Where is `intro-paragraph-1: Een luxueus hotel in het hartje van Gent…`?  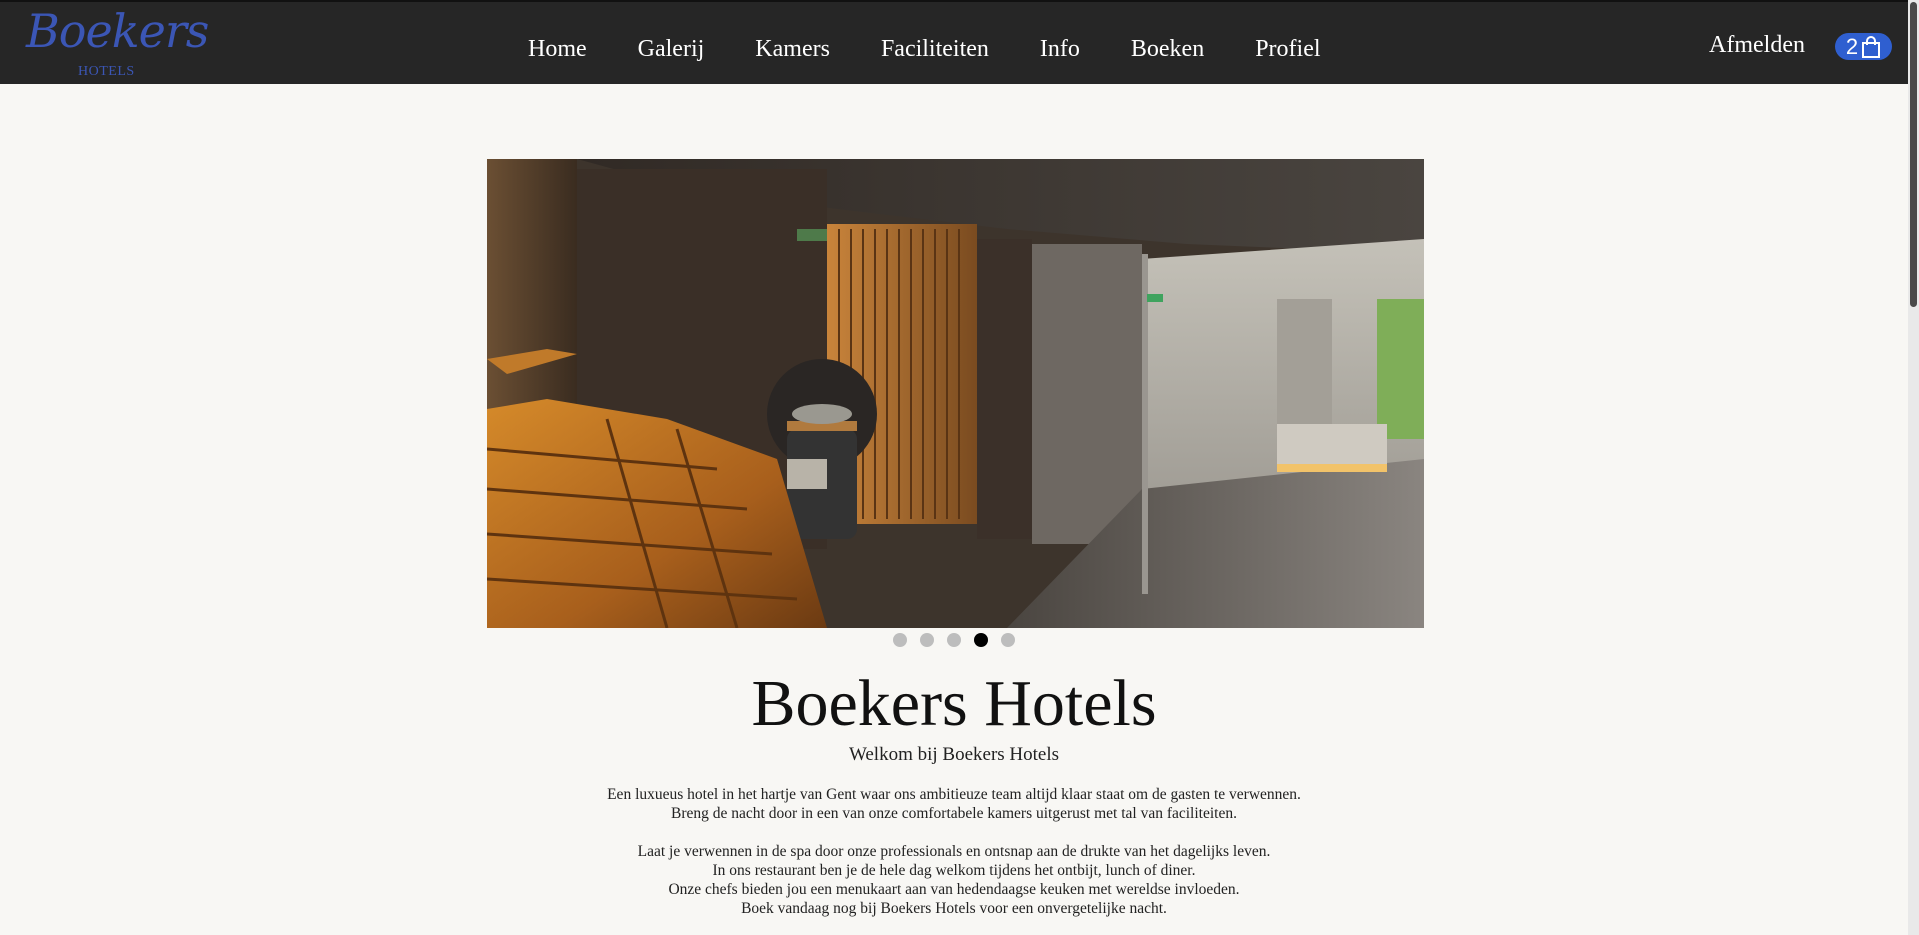 intro-paragraph-1: Een luxueus hotel in het hartje van Gent… is located at coordinates (954, 804).